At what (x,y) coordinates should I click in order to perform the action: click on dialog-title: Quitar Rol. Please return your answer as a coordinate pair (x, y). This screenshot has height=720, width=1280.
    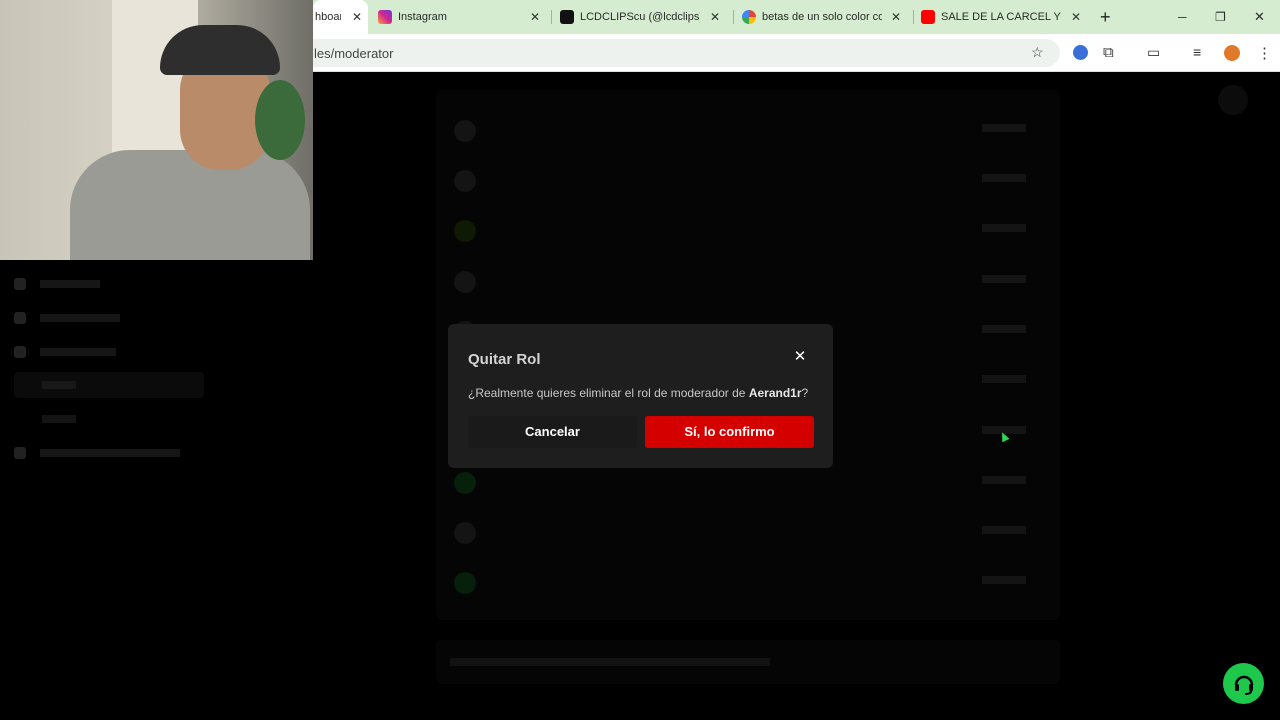
    Looking at the image, I should click on (504, 359).